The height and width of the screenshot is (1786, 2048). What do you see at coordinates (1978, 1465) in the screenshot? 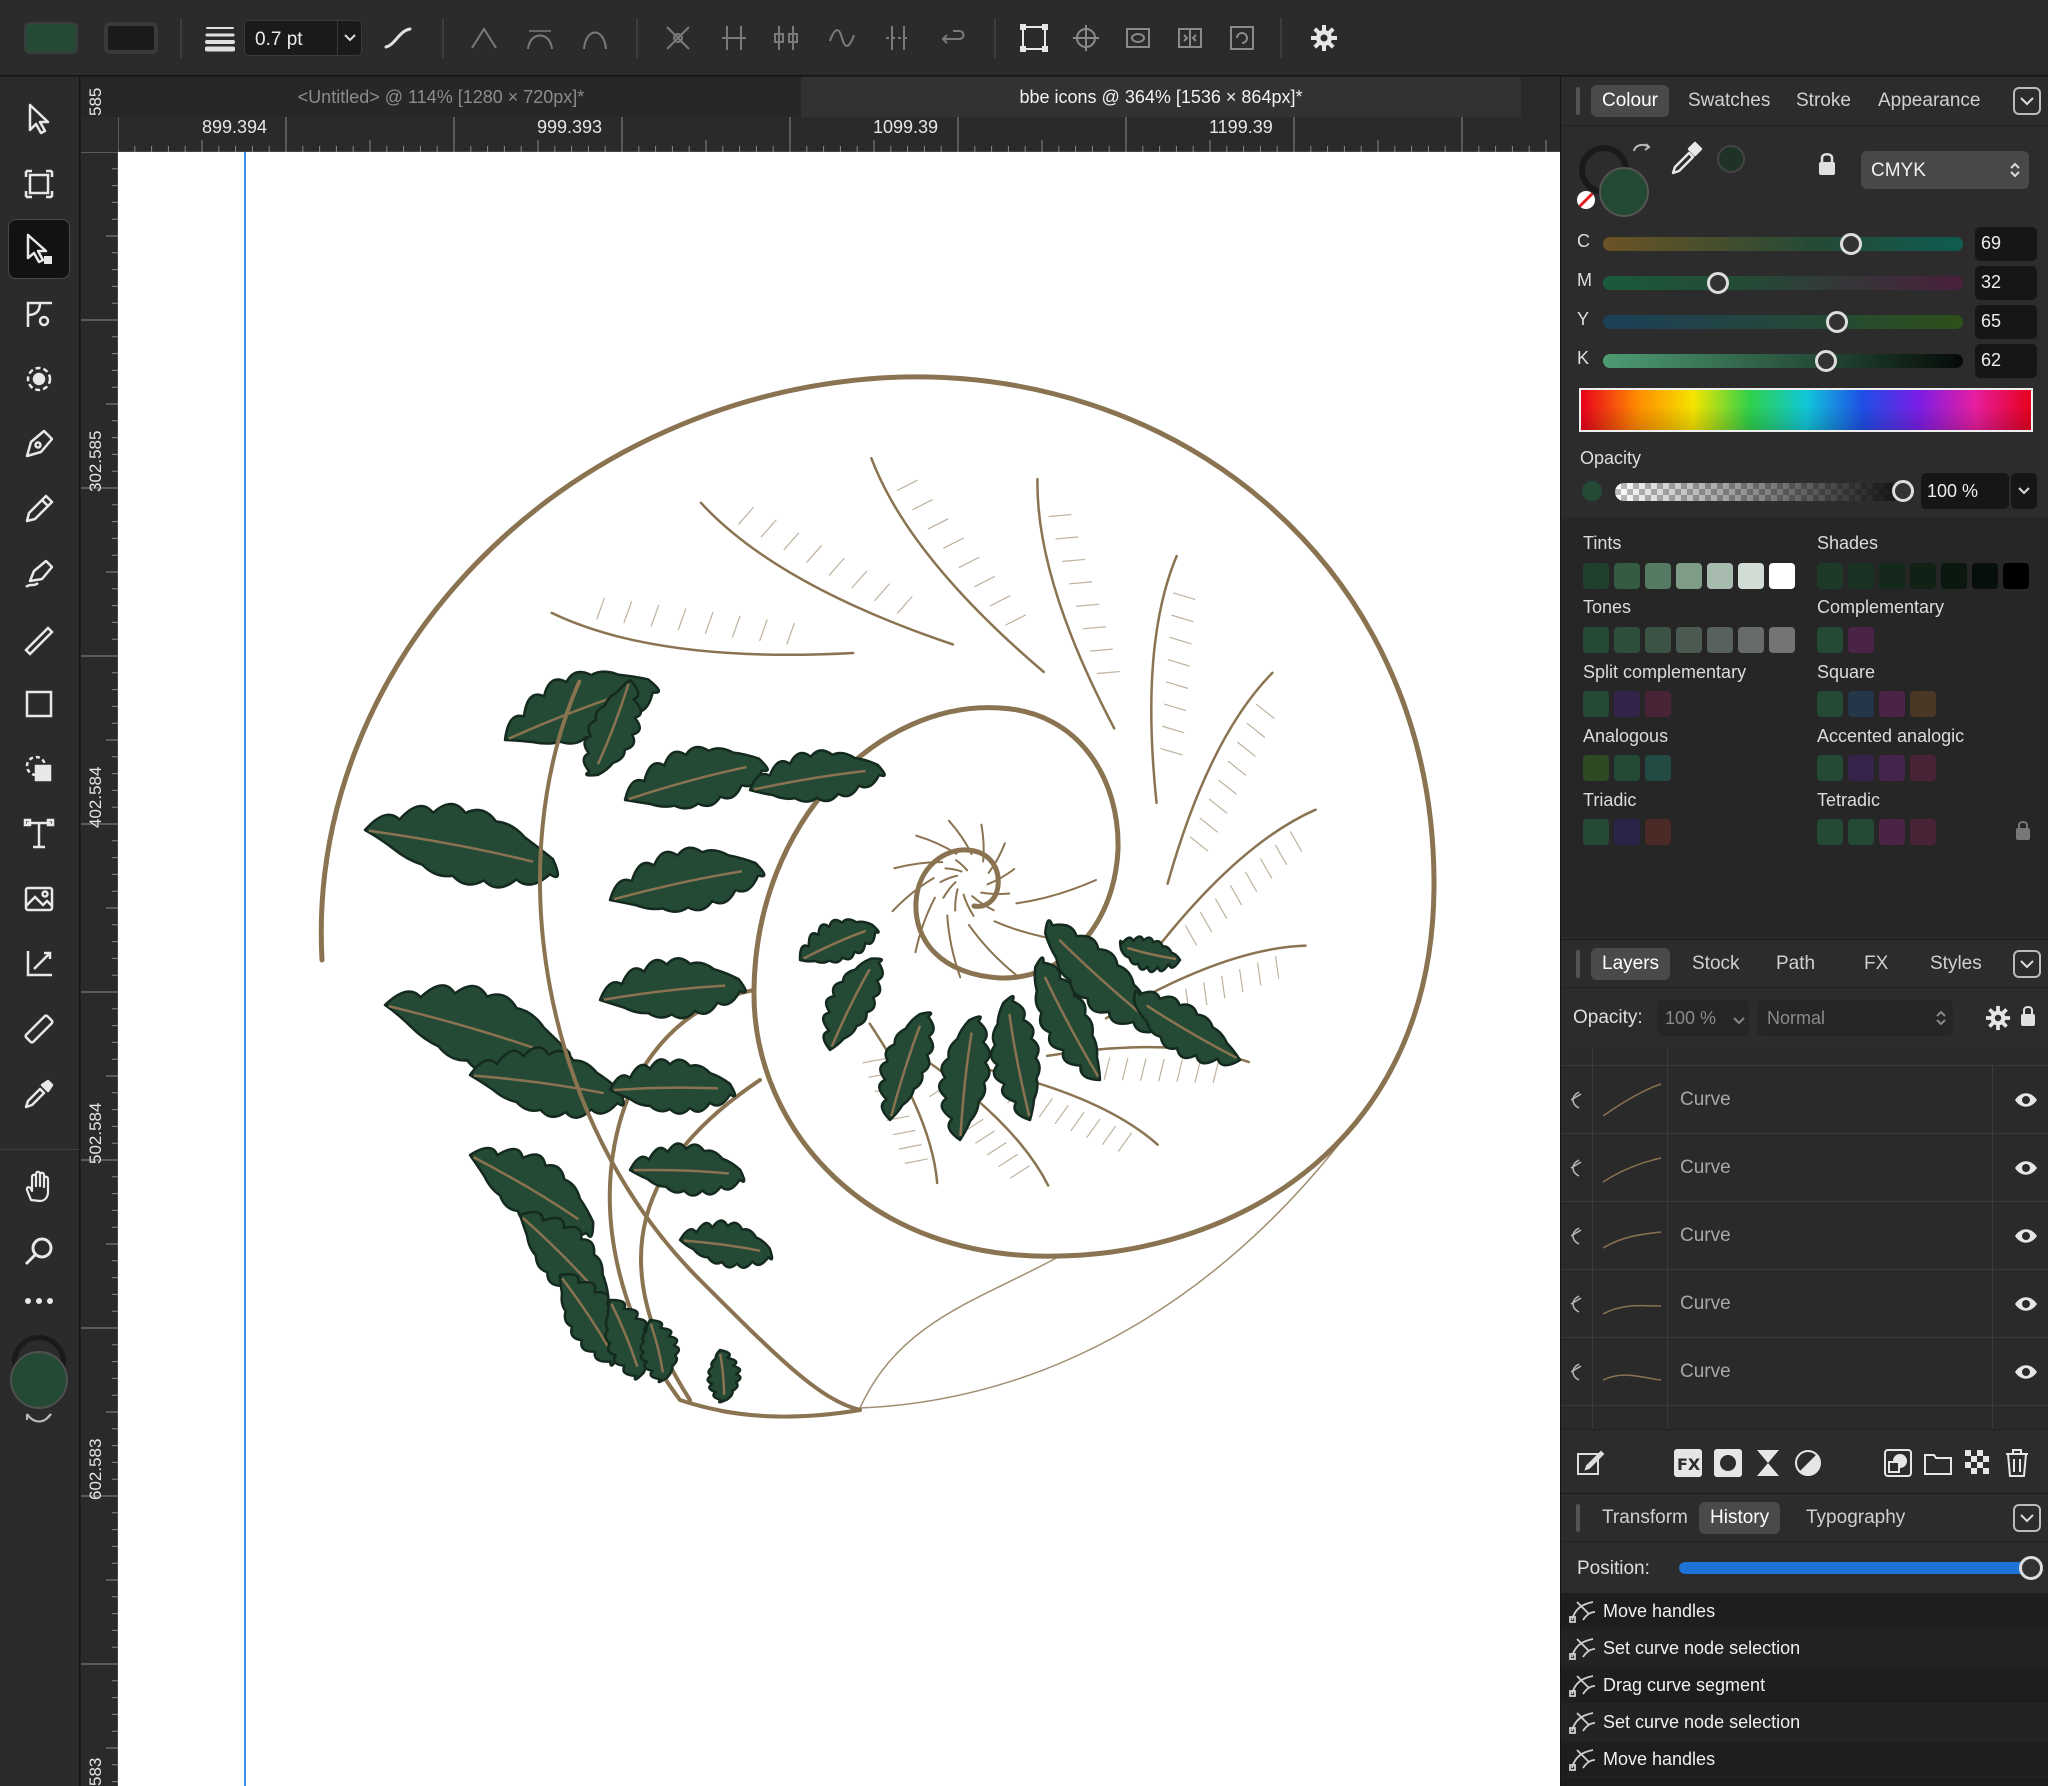
I see `rasterise-checker-icon` at bounding box center [1978, 1465].